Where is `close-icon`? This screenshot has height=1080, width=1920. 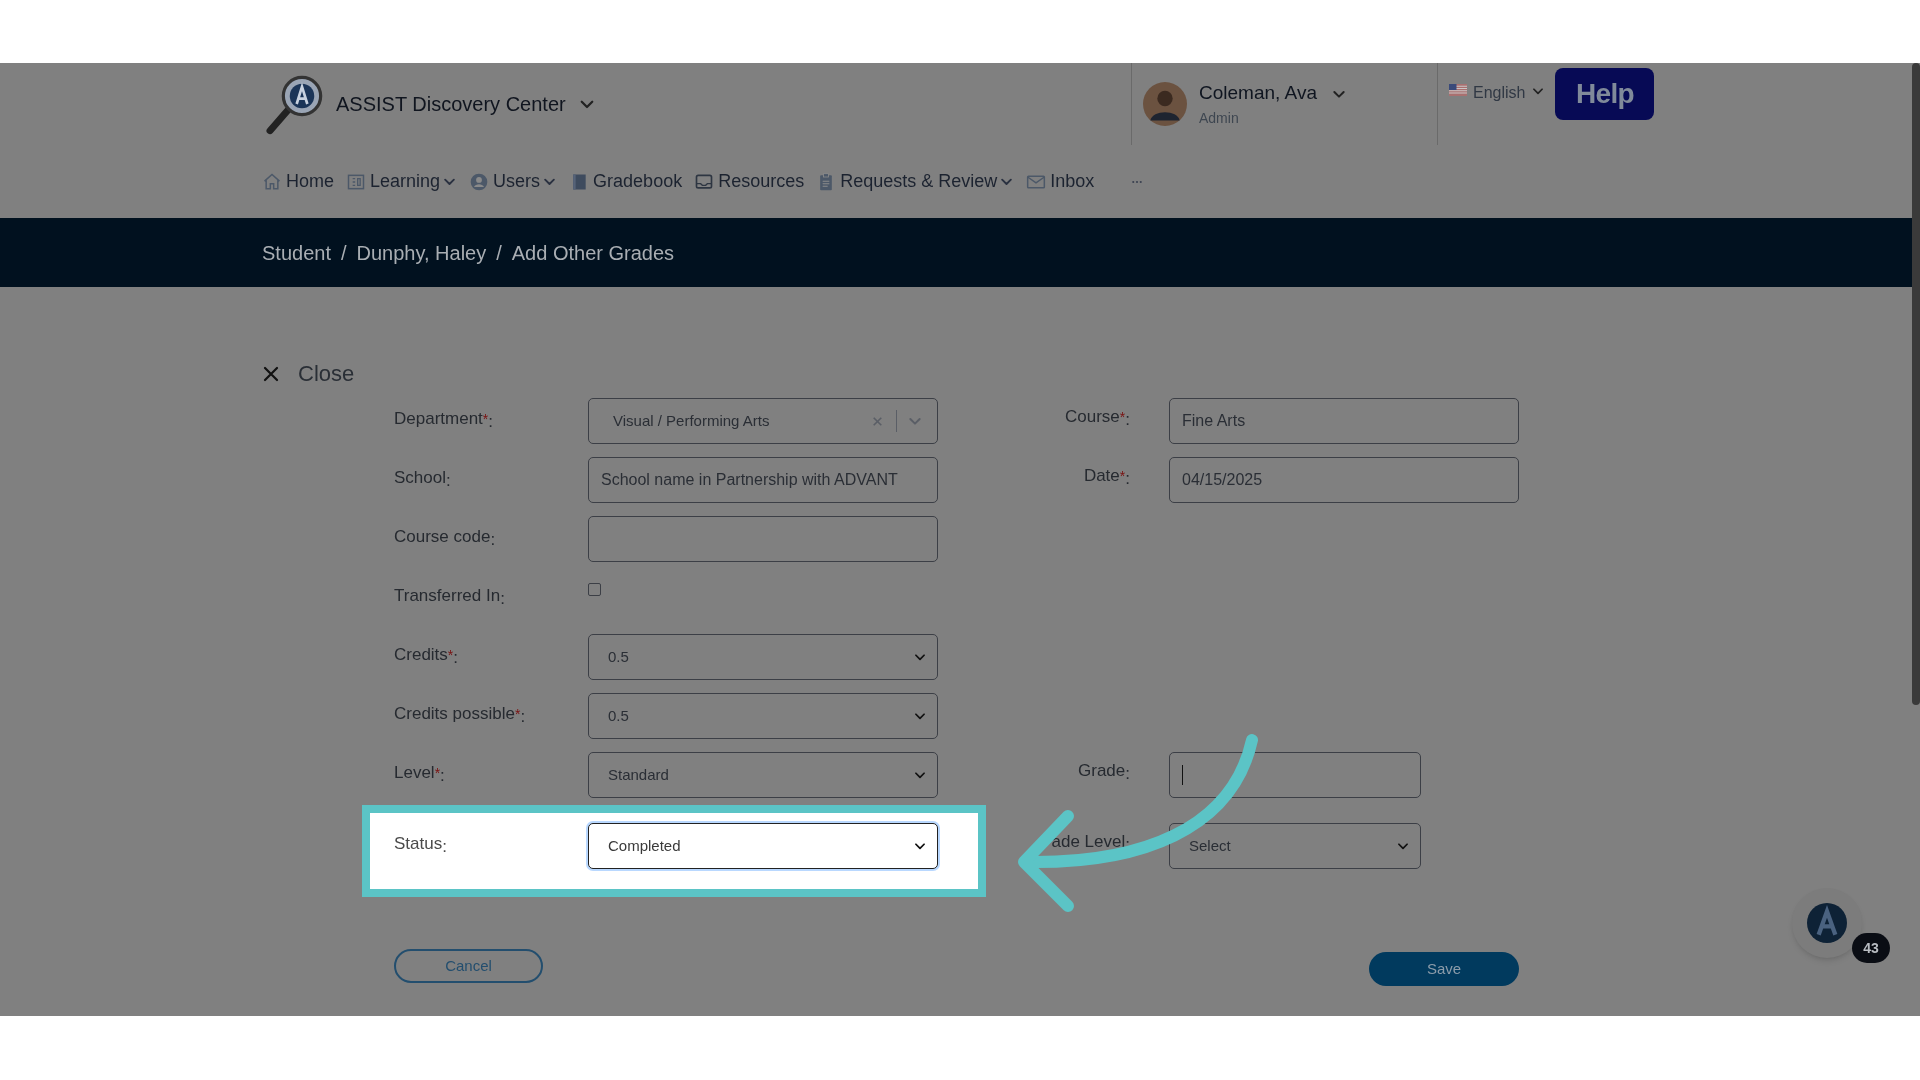 close-icon is located at coordinates (271, 373).